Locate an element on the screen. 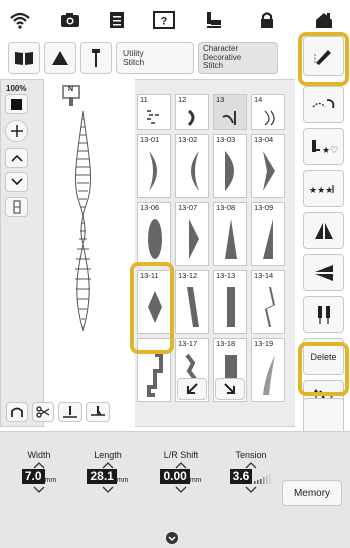  next-page-button is located at coordinates (230, 389).